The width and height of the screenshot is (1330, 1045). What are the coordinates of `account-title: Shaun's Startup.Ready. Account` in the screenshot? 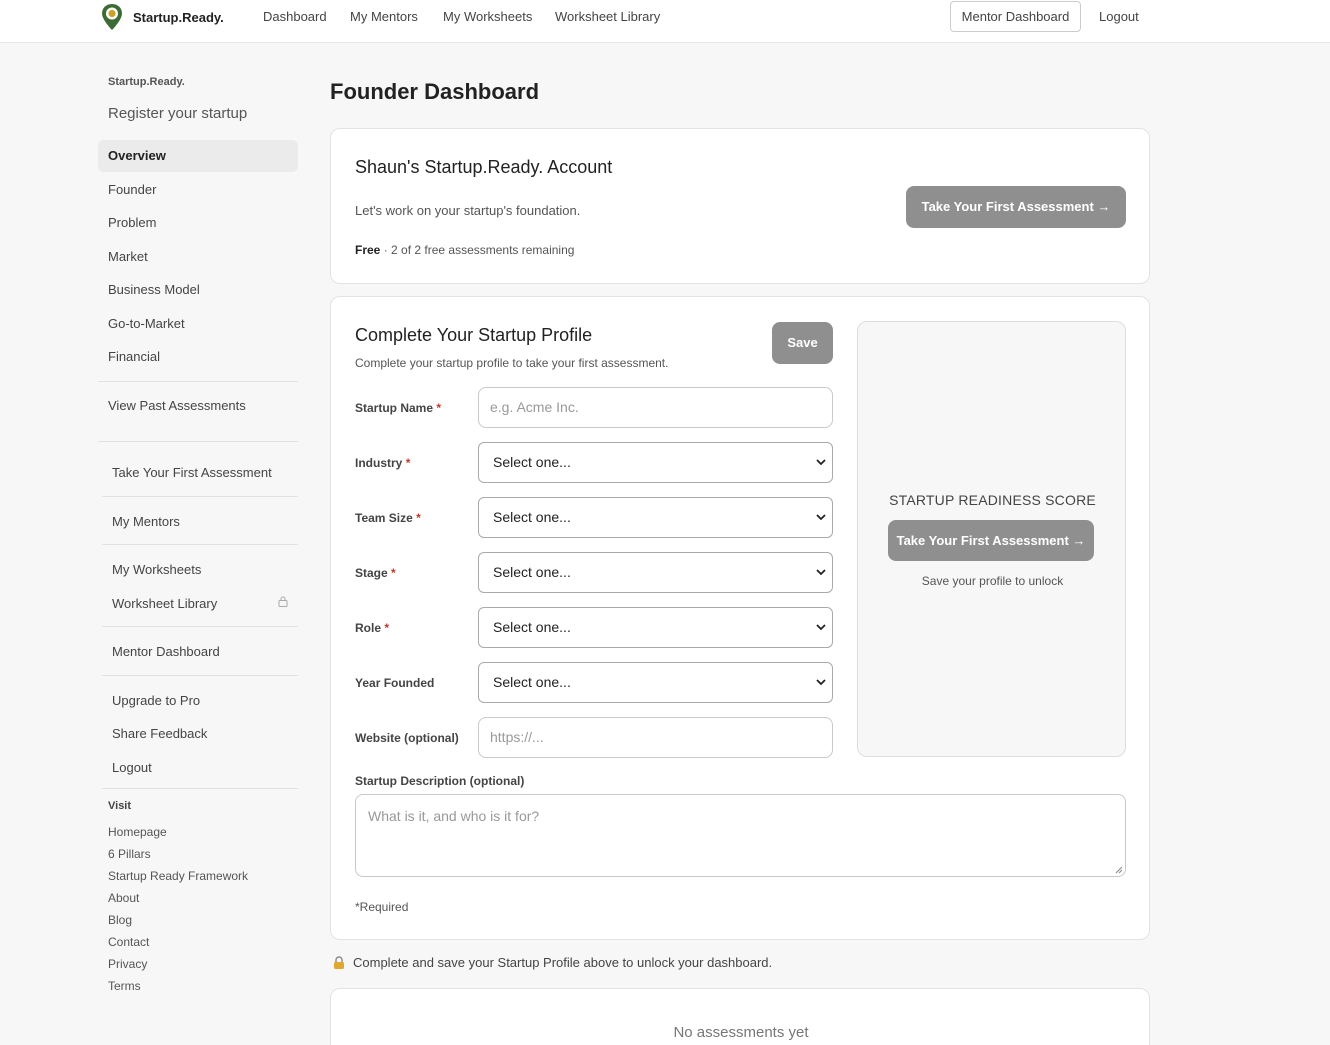 It's located at (484, 167).